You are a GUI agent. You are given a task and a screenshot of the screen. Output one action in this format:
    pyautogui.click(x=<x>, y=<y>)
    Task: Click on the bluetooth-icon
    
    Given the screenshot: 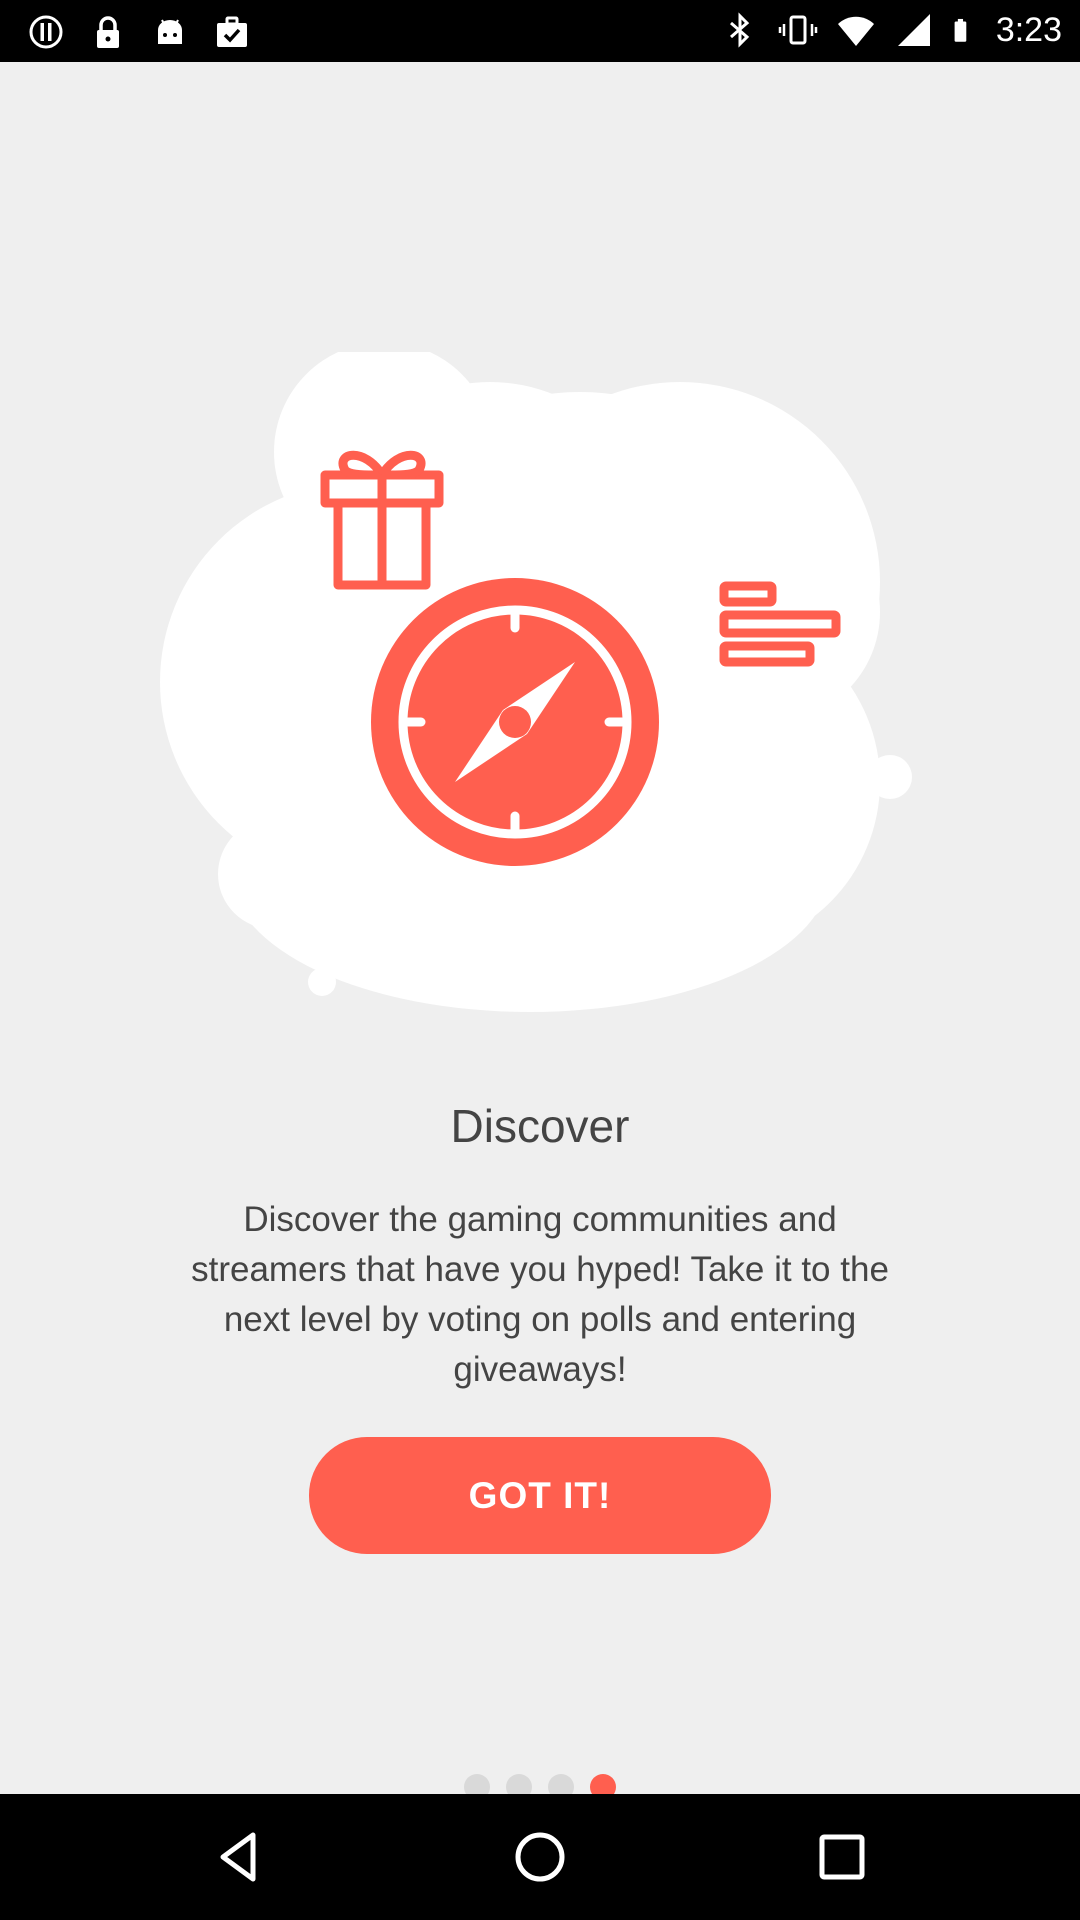 What is the action you would take?
    pyautogui.click(x=739, y=30)
    